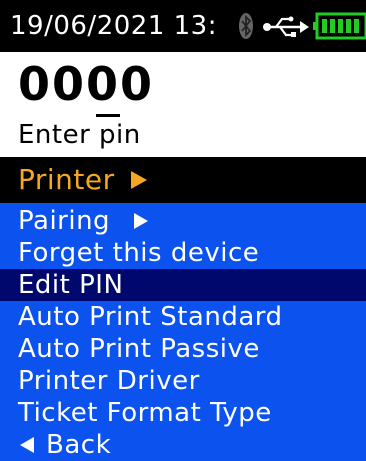 The width and height of the screenshot is (366, 461). I want to click on menu-item-label: Auto Print Passive, so click(139, 349).